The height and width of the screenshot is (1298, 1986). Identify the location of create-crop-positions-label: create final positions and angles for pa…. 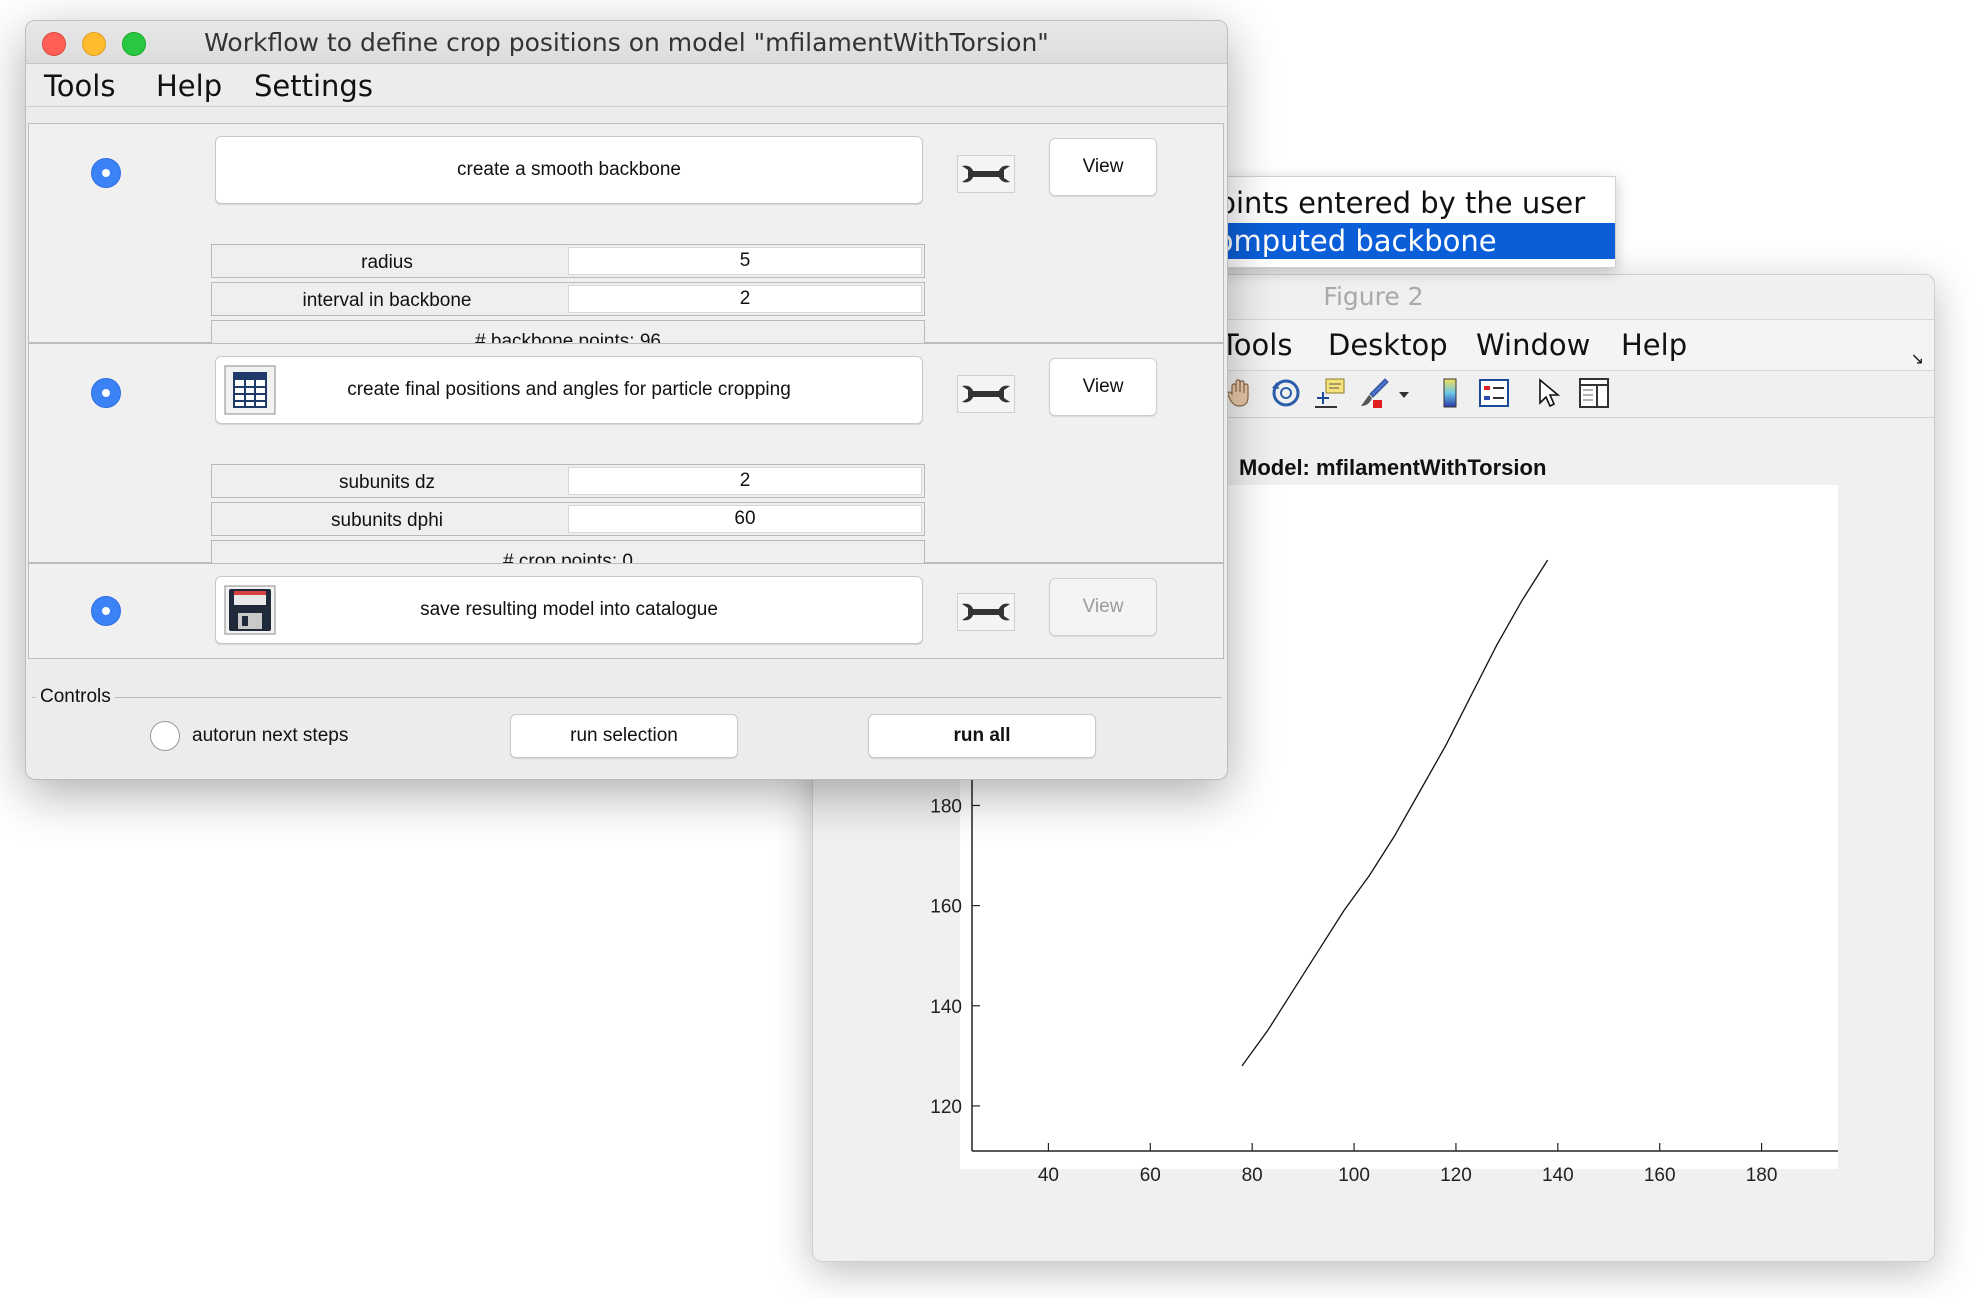
(569, 389).